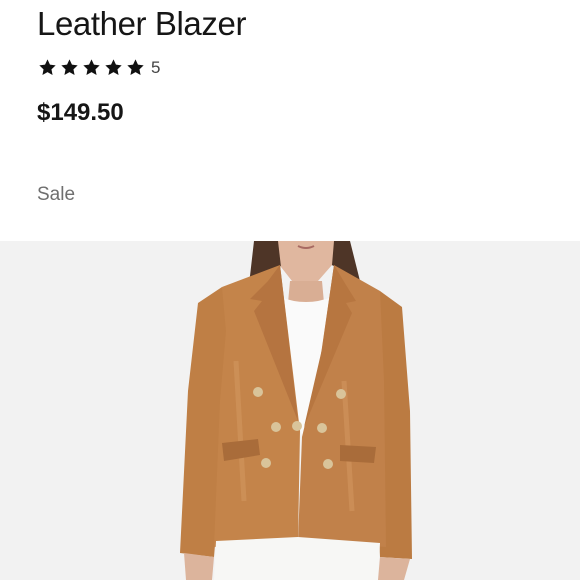  I want to click on product-price: $149.50, so click(80, 112).